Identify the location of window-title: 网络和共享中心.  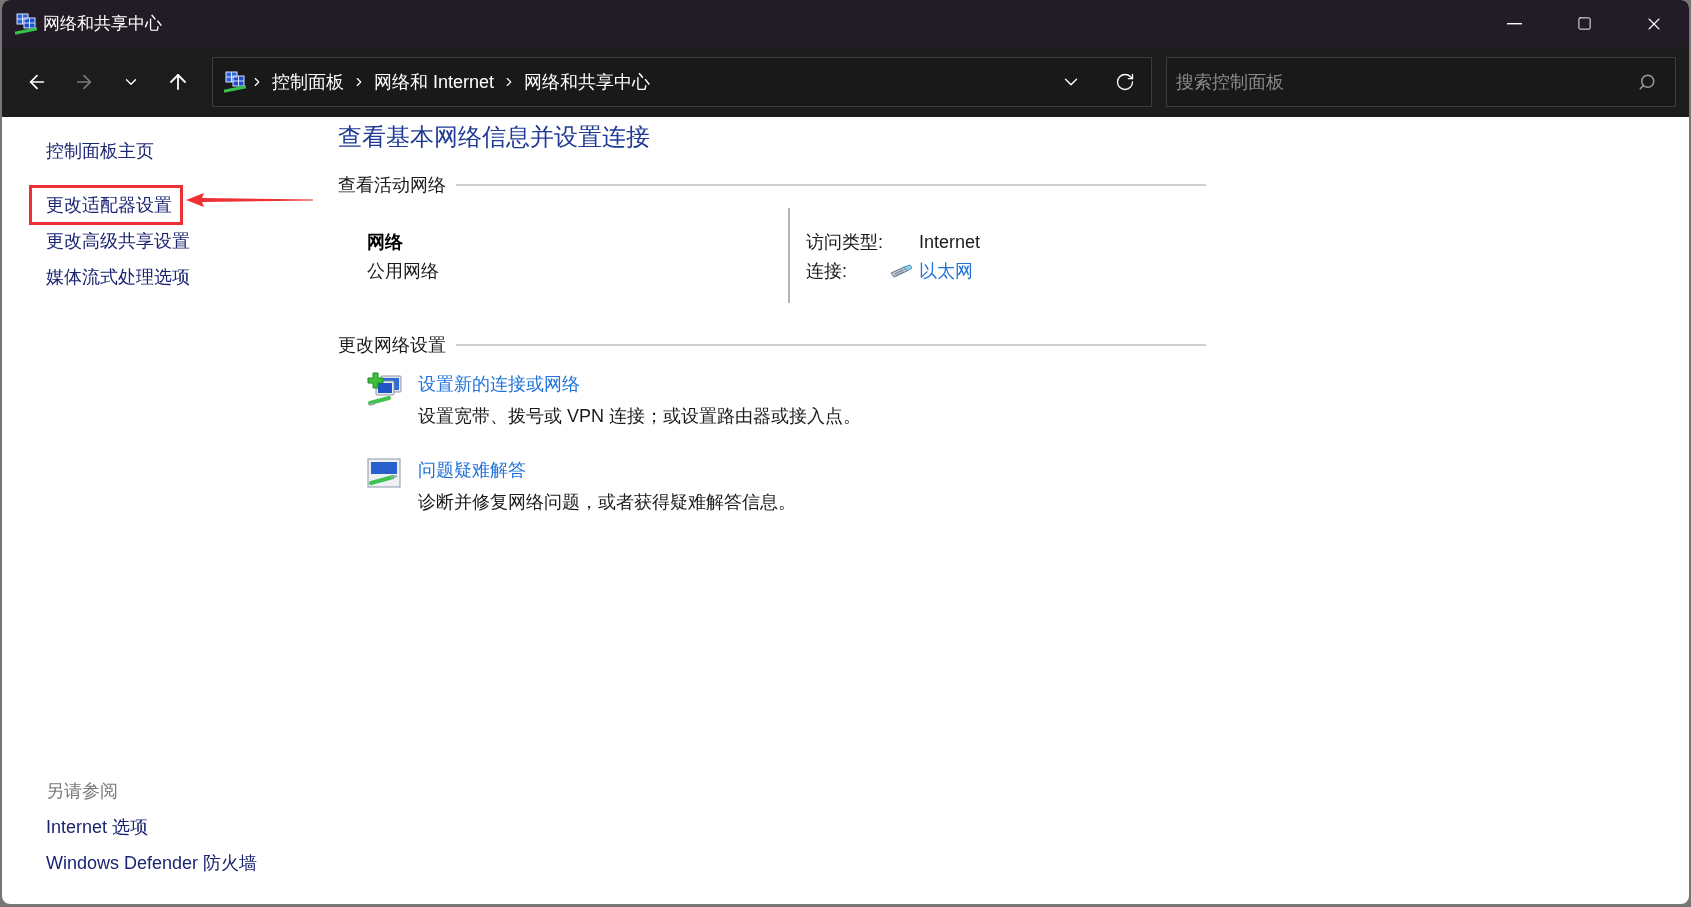
(102, 24).